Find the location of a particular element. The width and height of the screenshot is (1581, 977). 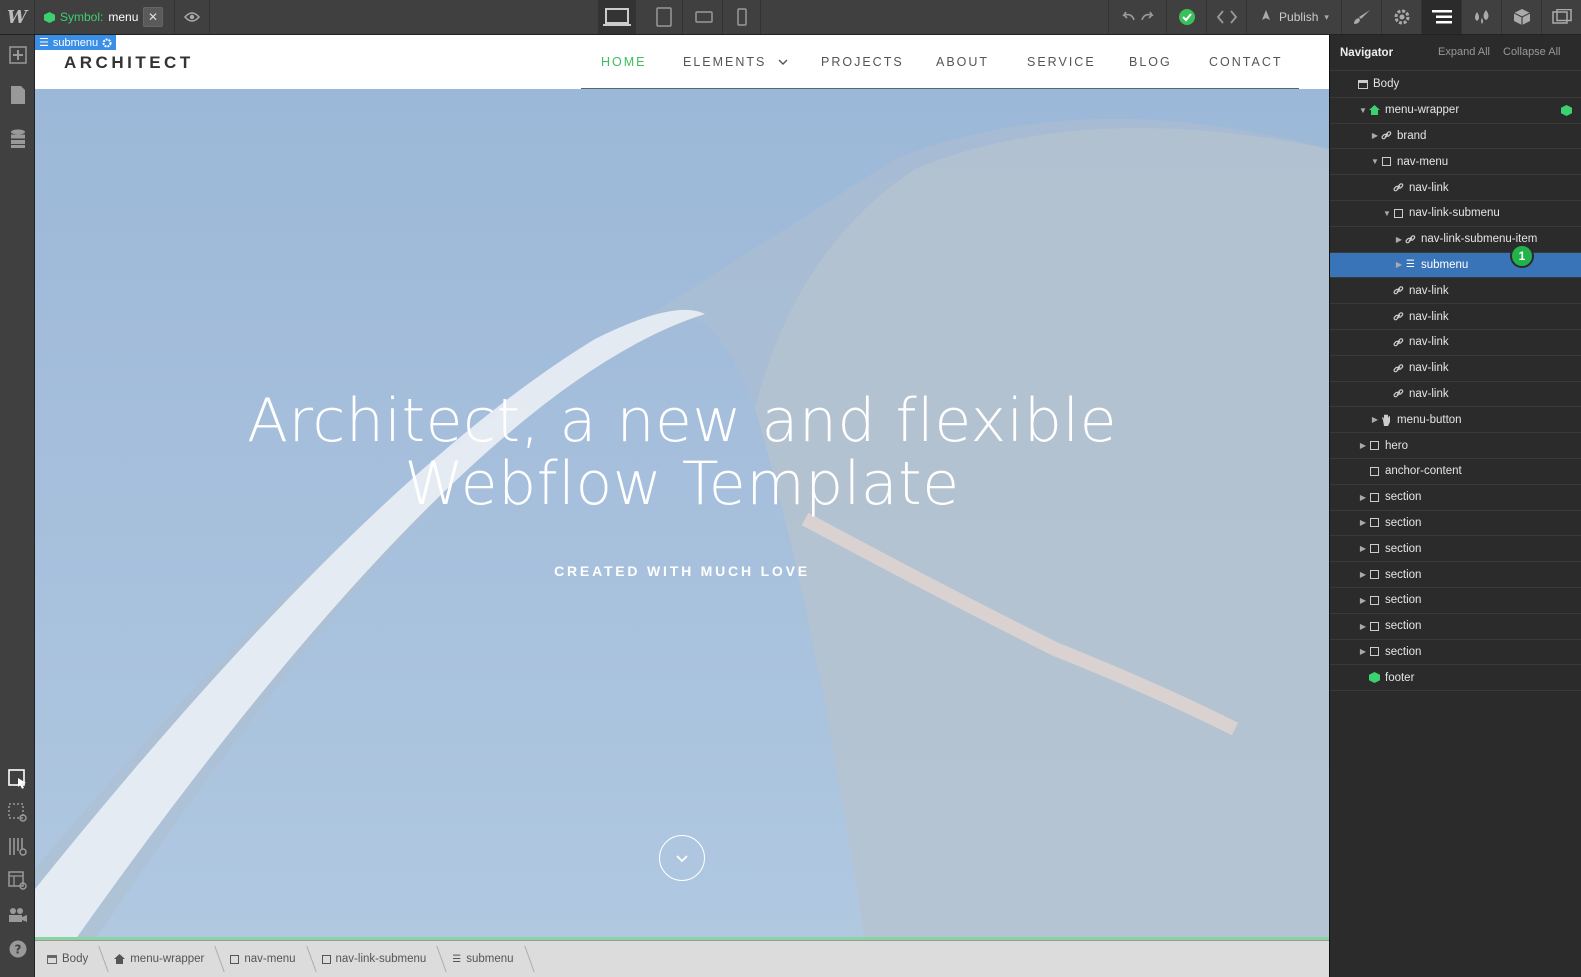

navigator-panel-tab is located at coordinates (1441, 17).